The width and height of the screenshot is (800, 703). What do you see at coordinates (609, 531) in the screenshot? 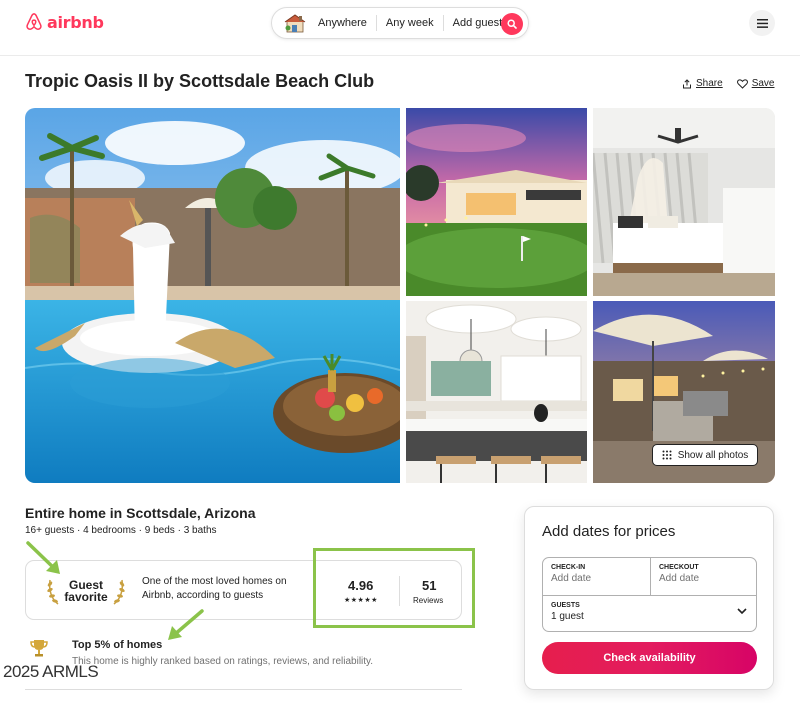
I see `booking-title: Add dates for prices` at bounding box center [609, 531].